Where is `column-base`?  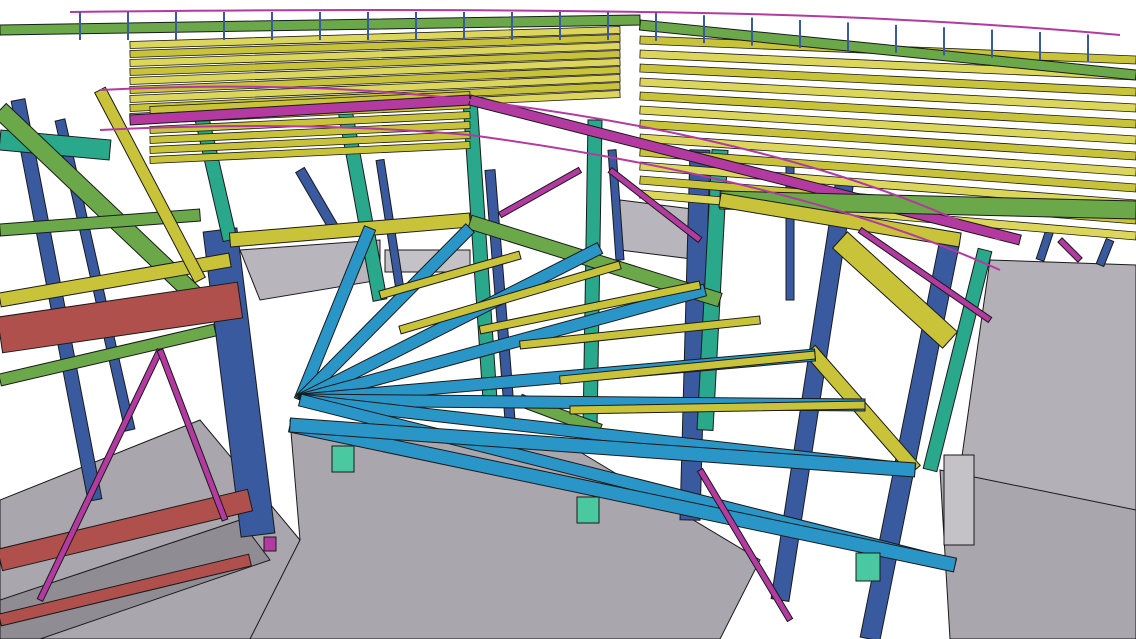 column-base is located at coordinates (270, 544).